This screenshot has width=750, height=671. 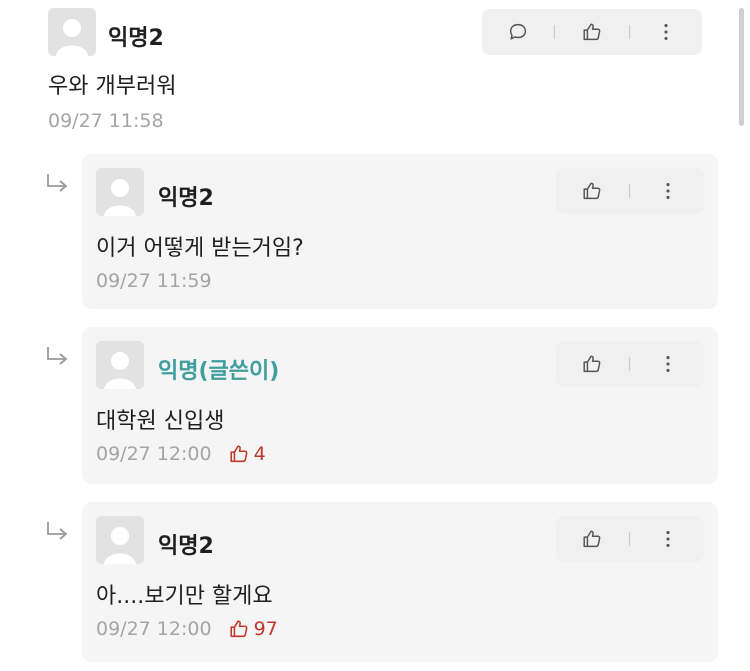 I want to click on reply-meta: 09/27 12:00 97, so click(x=187, y=629).